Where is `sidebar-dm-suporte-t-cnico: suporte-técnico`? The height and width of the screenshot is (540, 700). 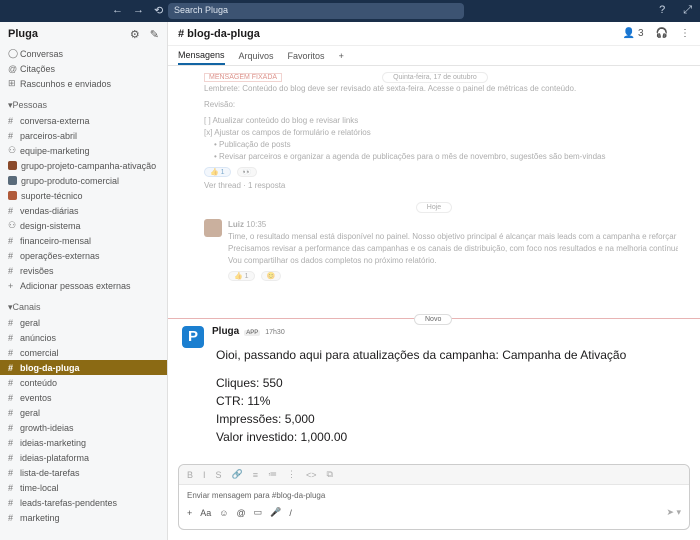
sidebar-dm-suporte-t-cnico: suporte-técnico is located at coordinates (83, 195).